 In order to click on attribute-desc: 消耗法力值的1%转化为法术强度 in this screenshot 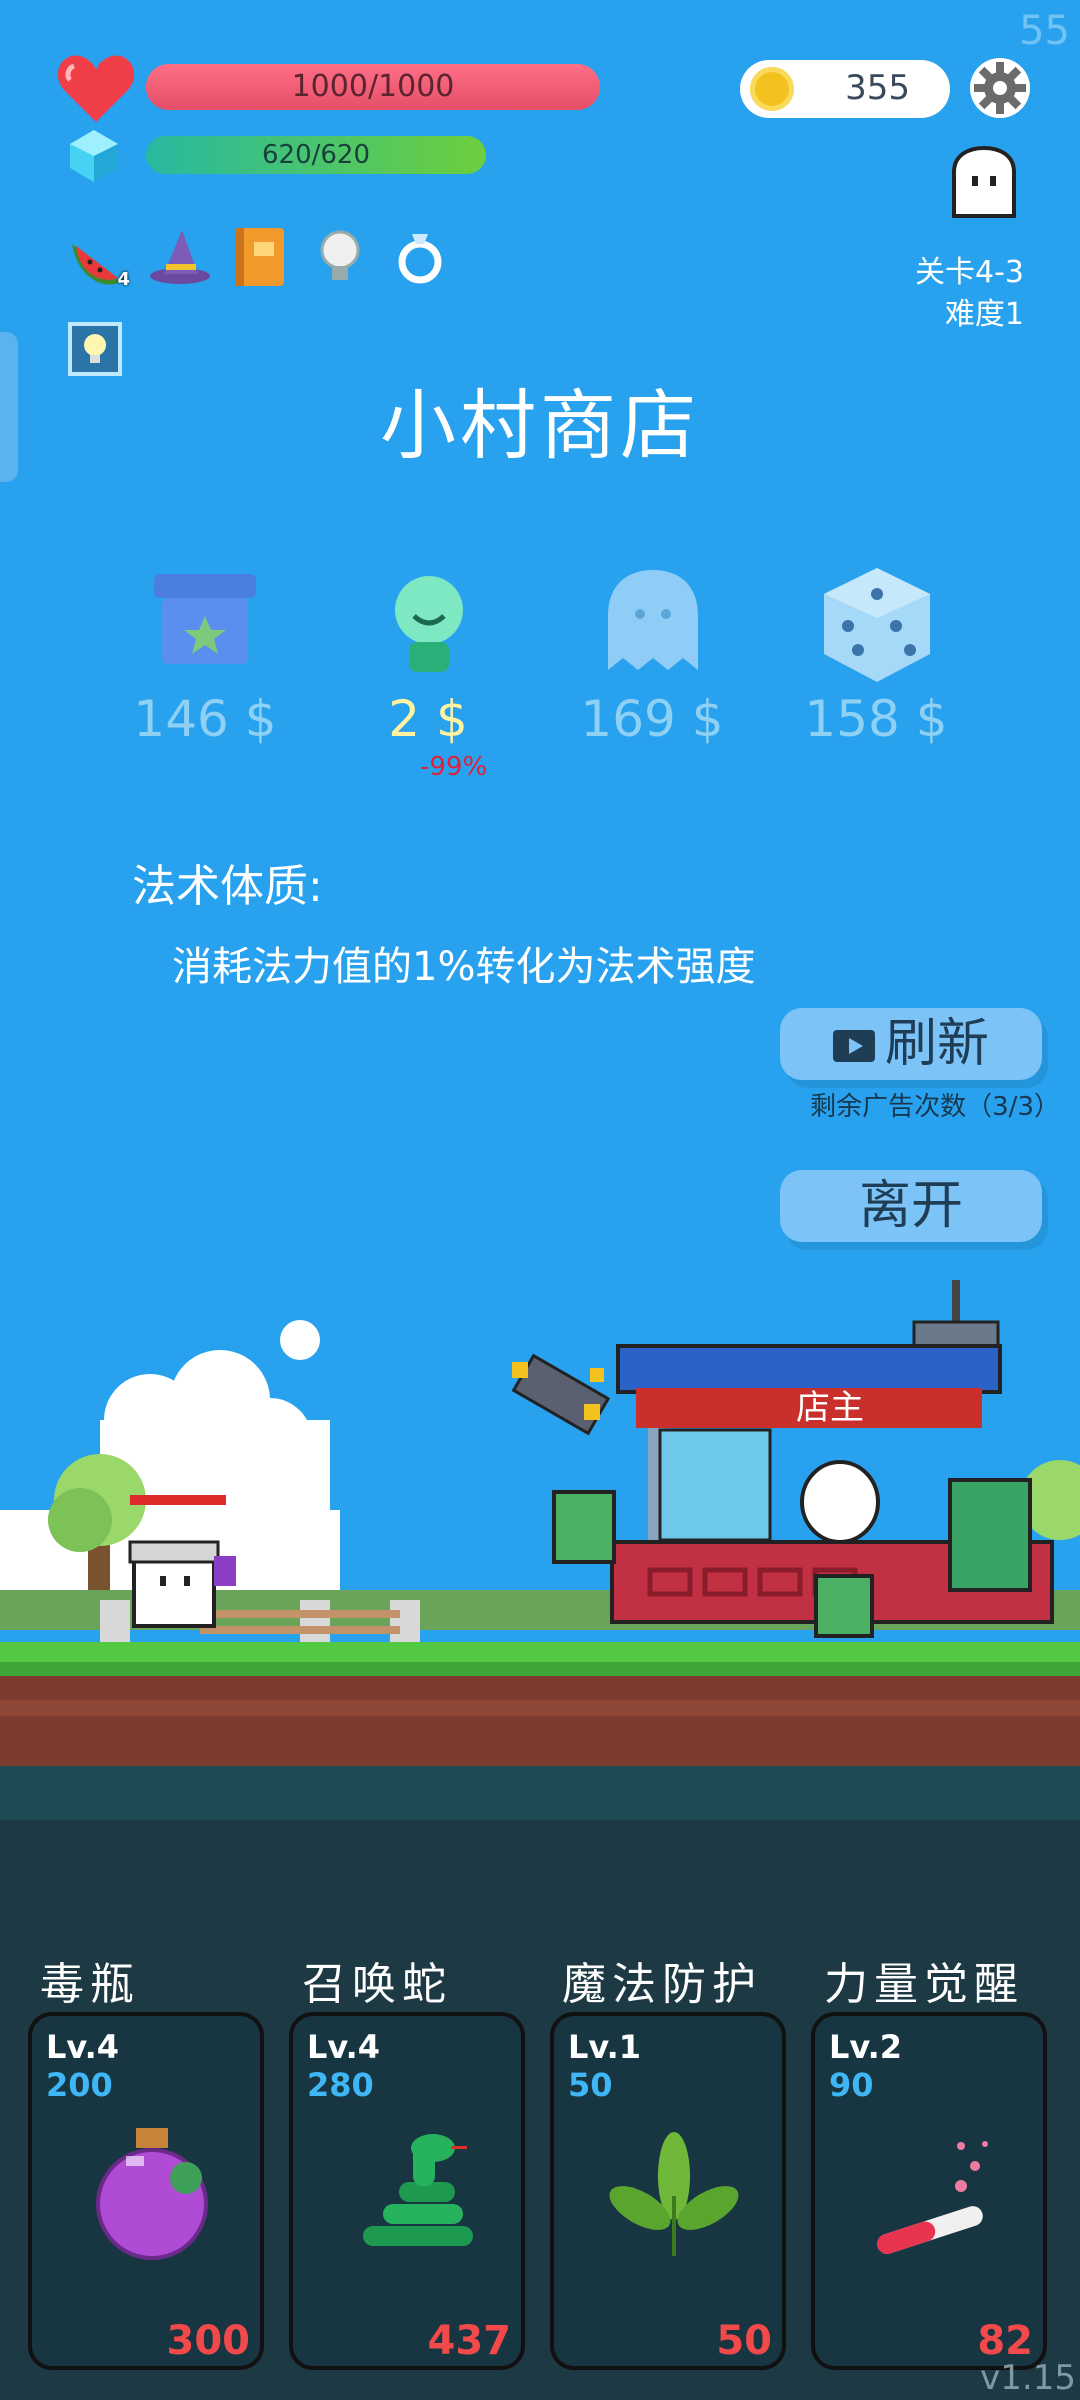, I will do `click(464, 967)`.